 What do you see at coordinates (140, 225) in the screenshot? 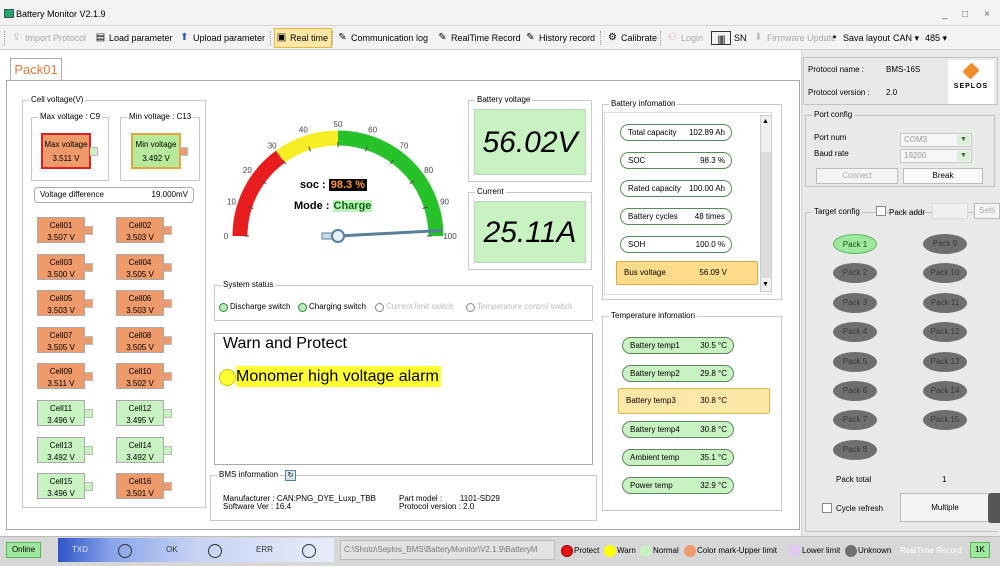
I see `cell-name: Cell02` at bounding box center [140, 225].